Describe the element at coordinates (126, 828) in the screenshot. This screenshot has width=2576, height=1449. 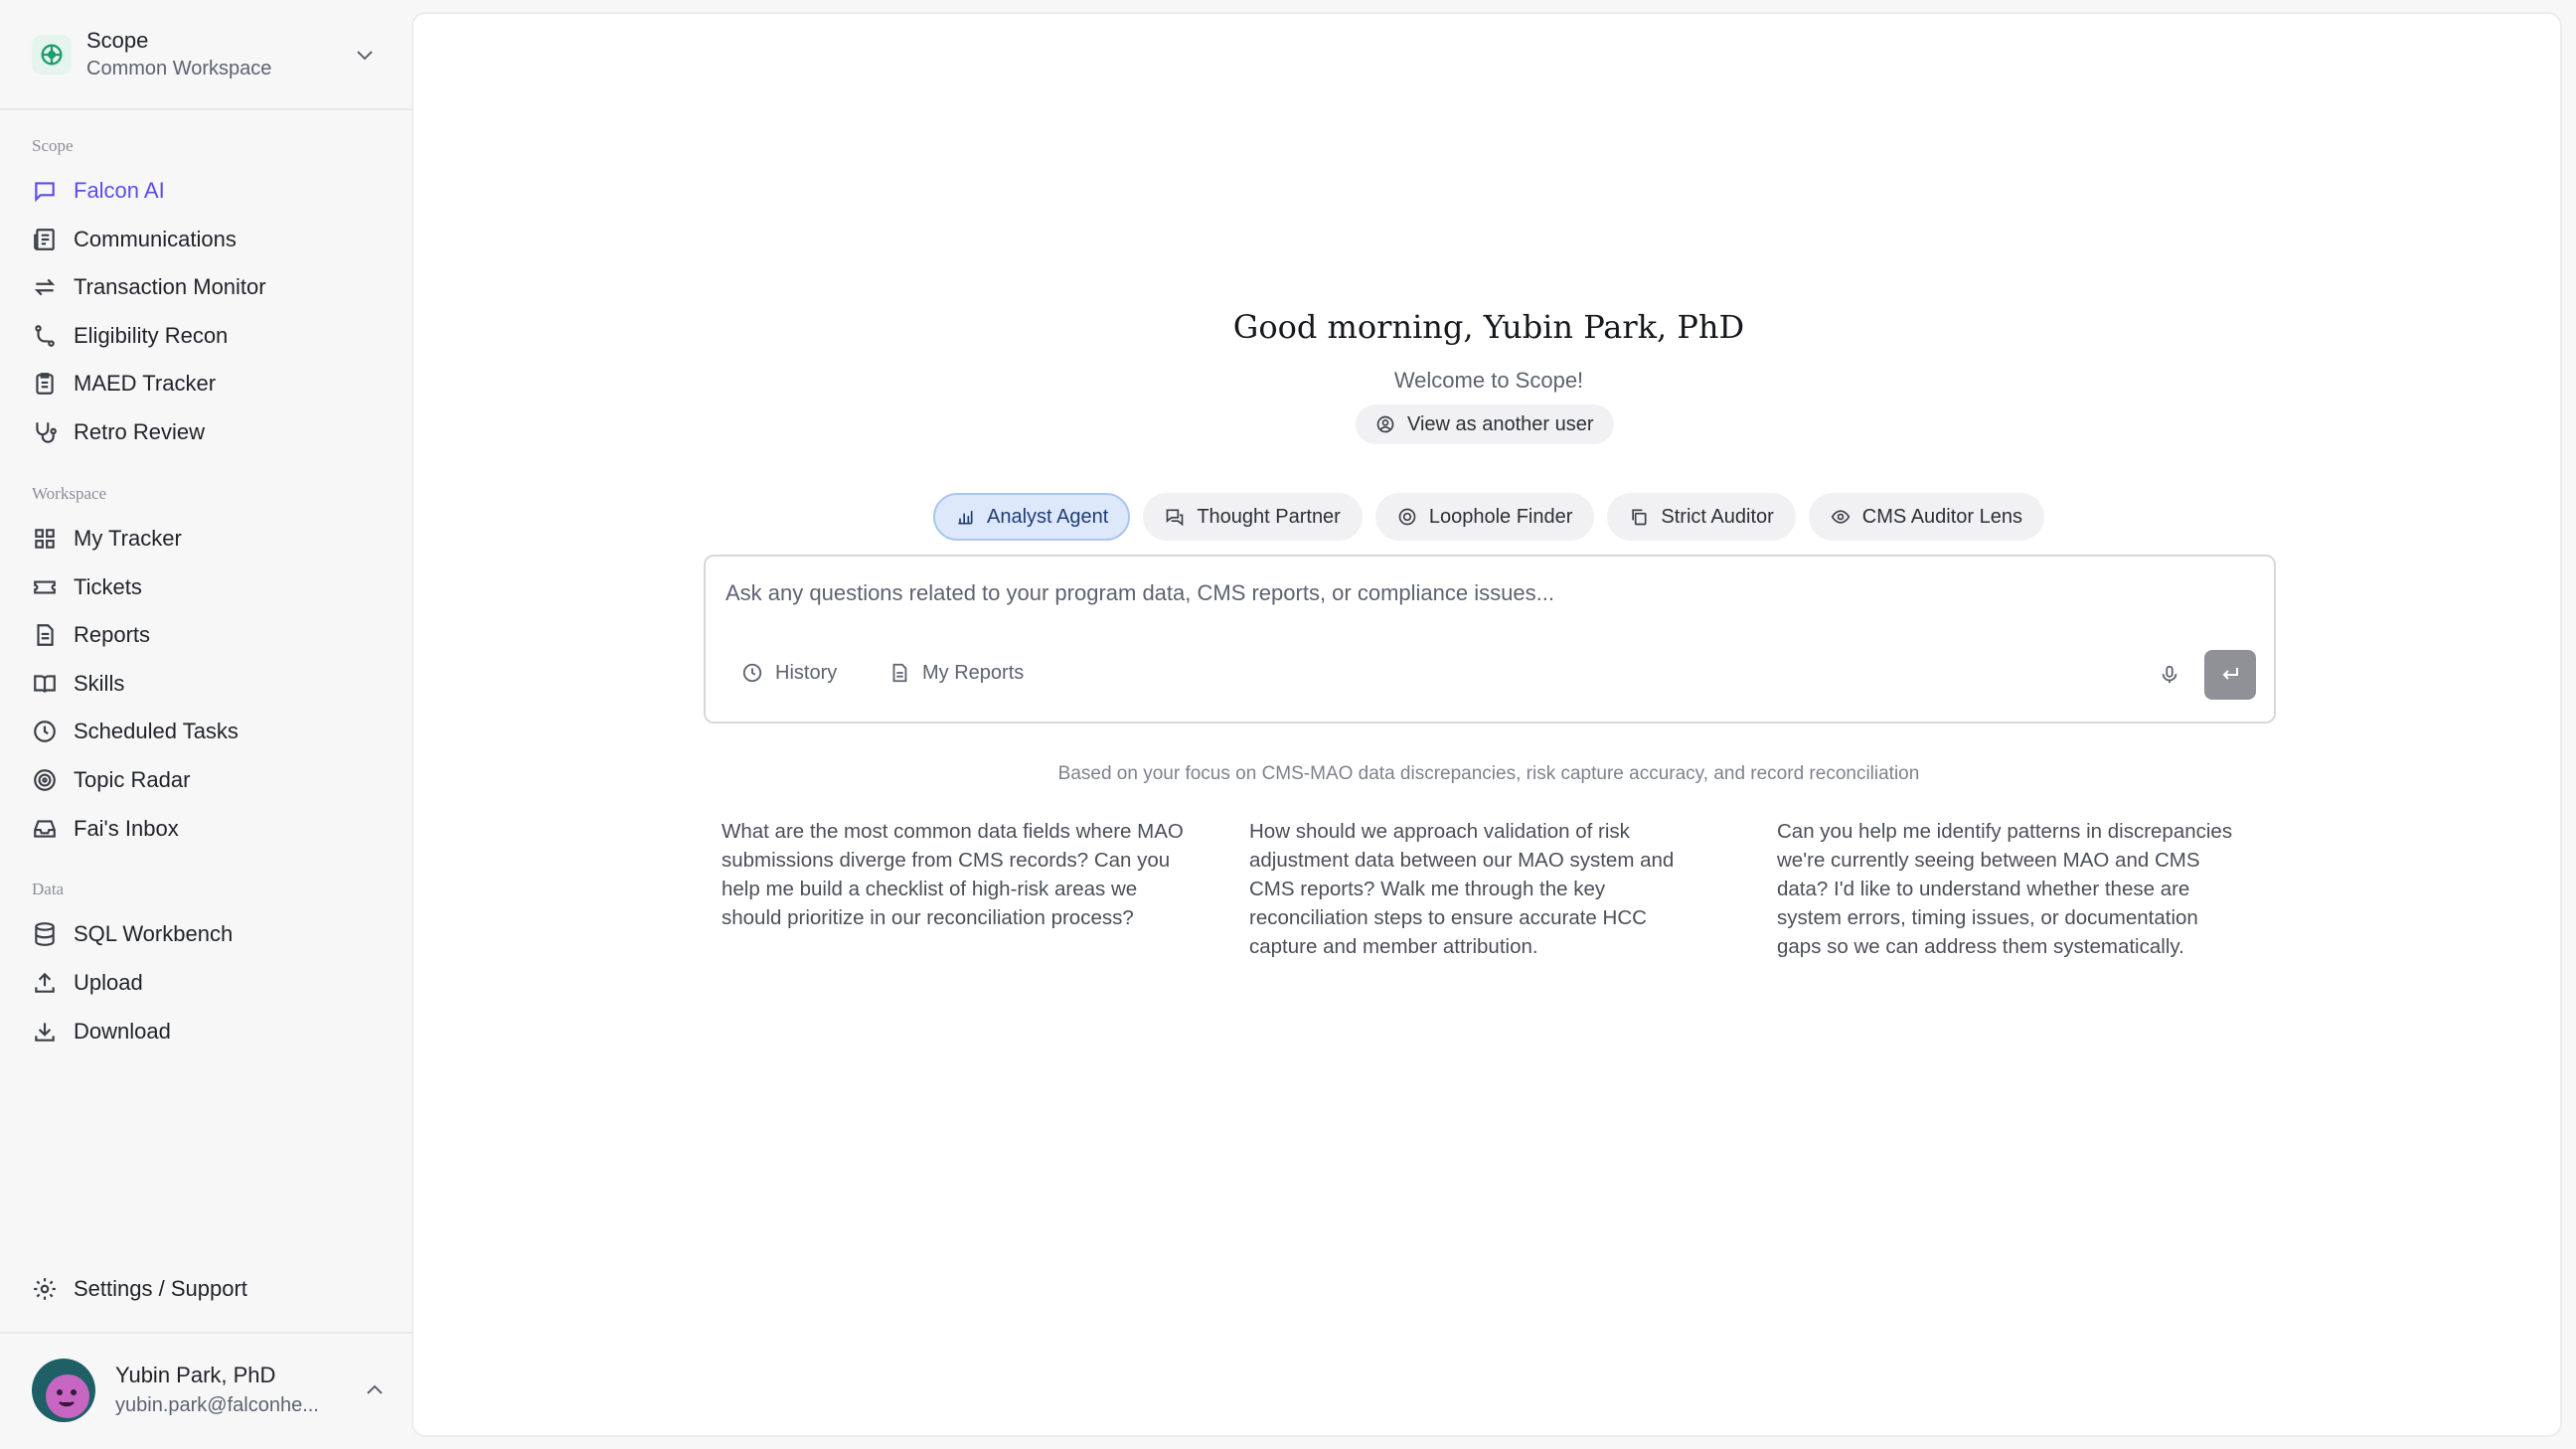
I see `sidebar-item-label: Fai's Inbox` at that location.